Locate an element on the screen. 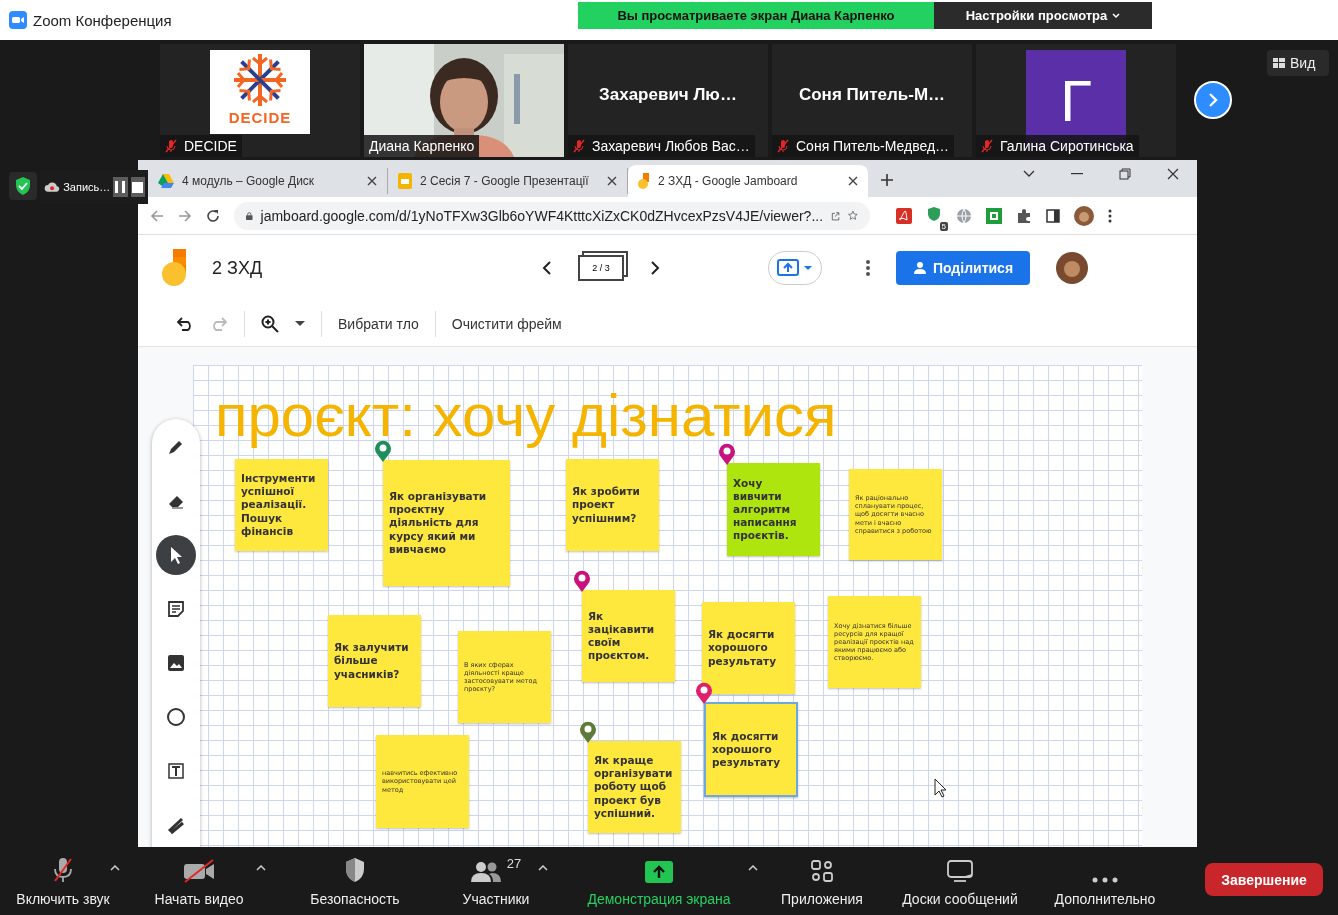 The image size is (1338, 915). zoom-in-icon is located at coordinates (270, 323).